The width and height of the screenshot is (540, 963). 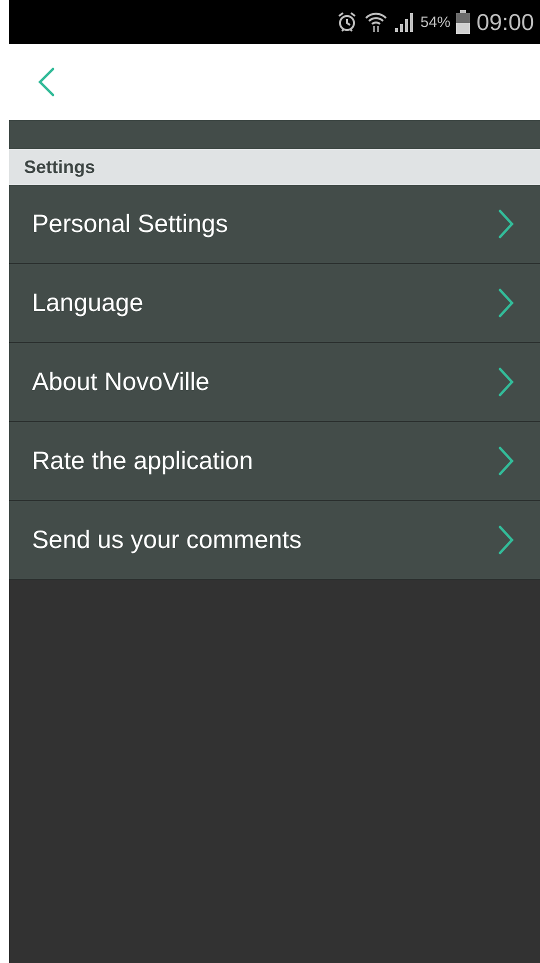 I want to click on battery-icon, so click(x=463, y=22).